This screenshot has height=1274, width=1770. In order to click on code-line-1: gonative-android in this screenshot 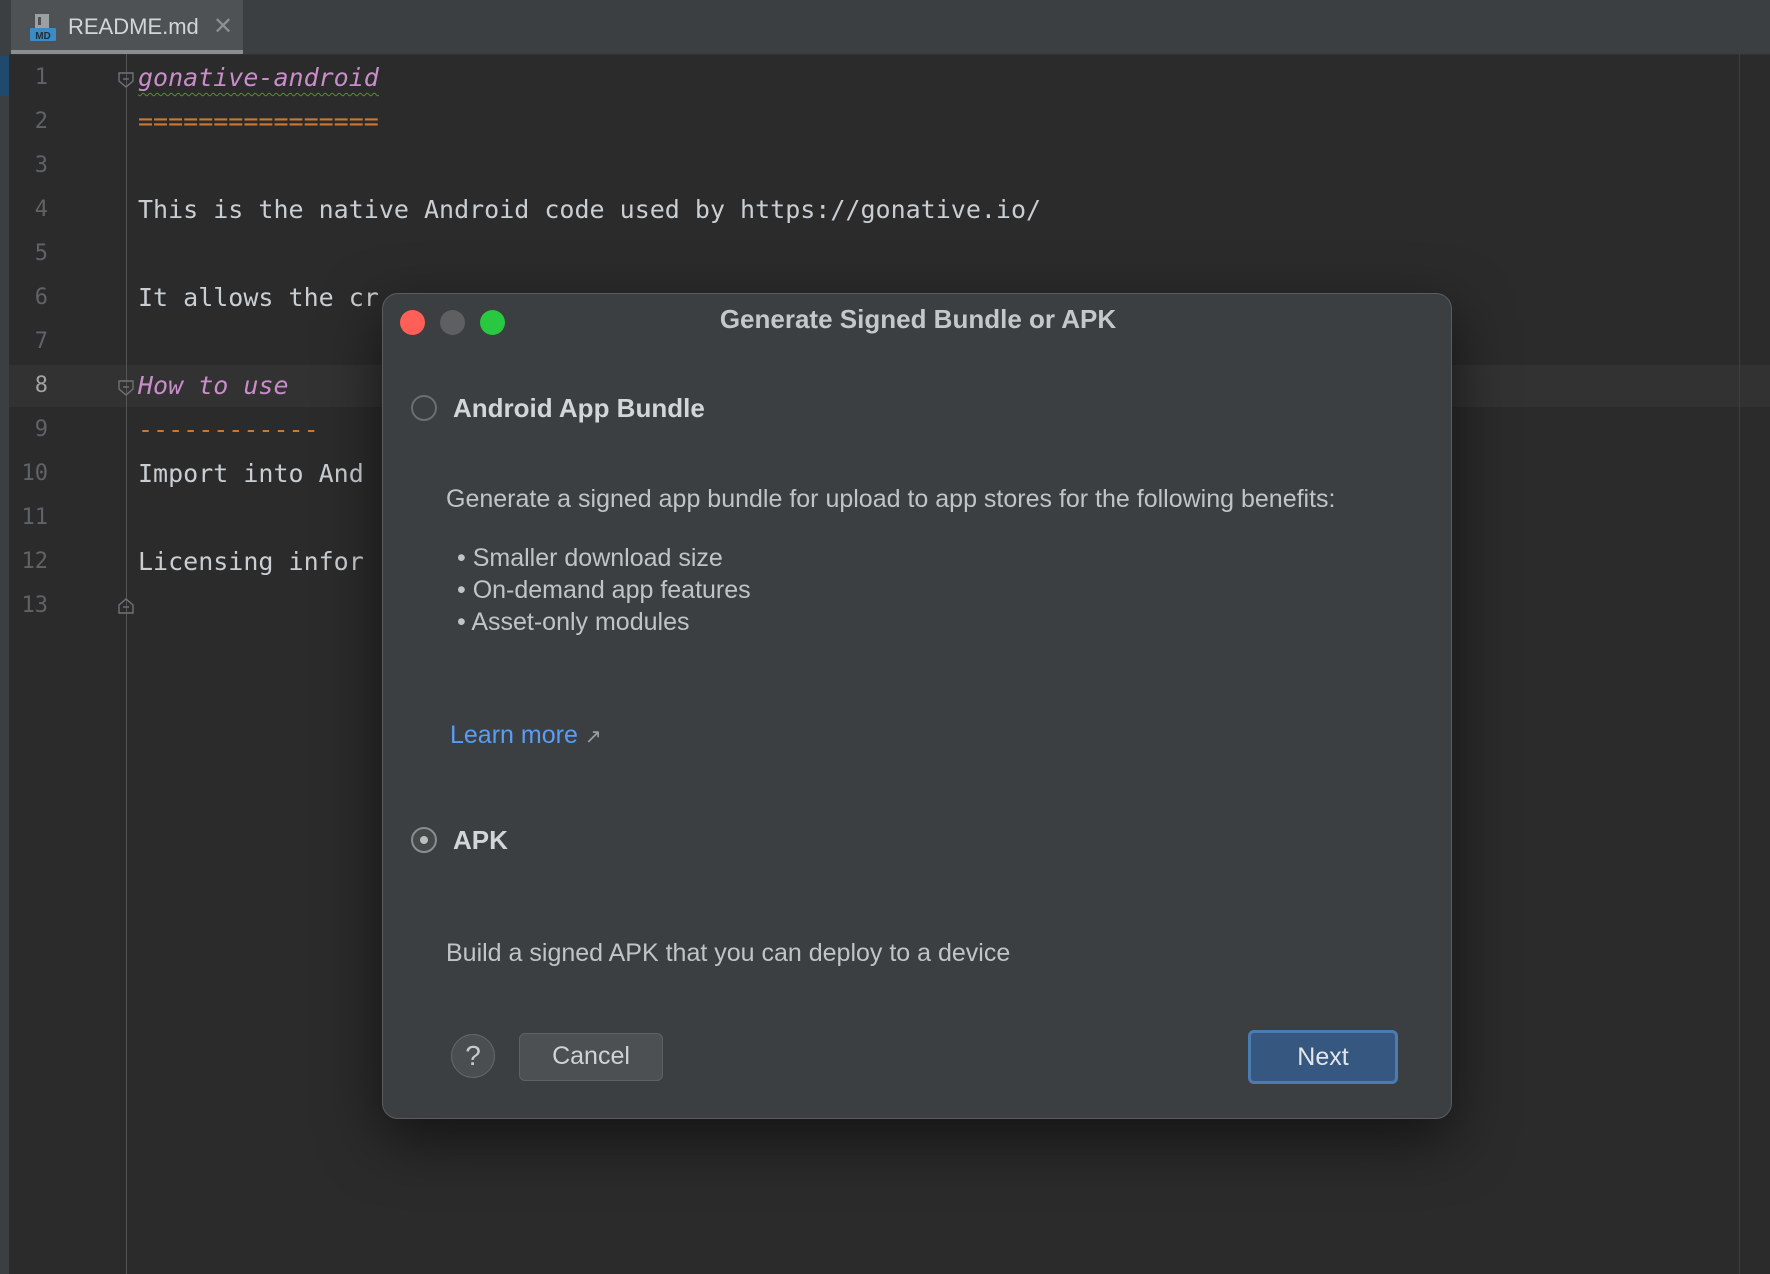, I will do `click(258, 77)`.